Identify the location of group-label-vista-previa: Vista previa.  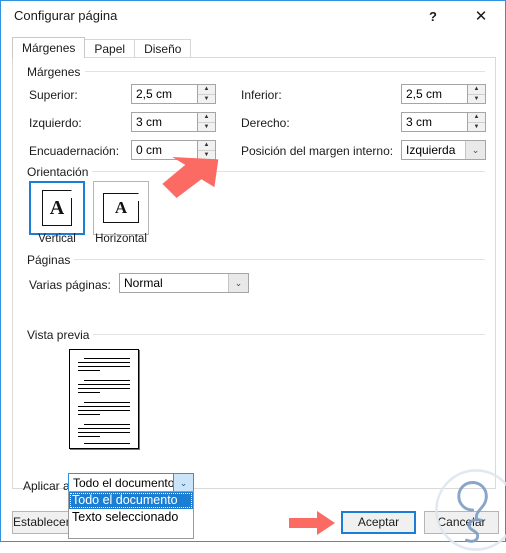
(58, 335).